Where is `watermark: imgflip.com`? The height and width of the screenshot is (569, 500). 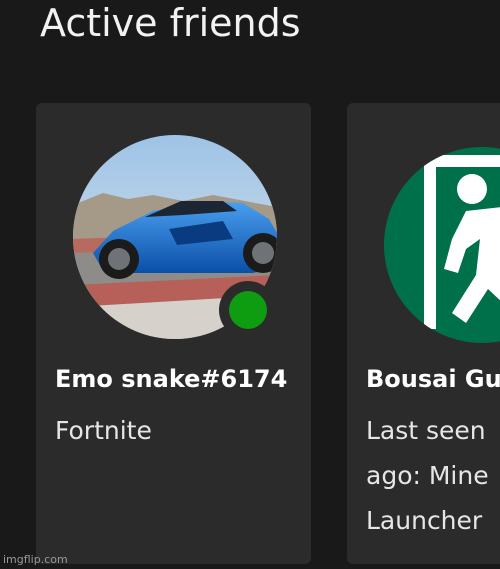
watermark: imgflip.com is located at coordinates (35, 559).